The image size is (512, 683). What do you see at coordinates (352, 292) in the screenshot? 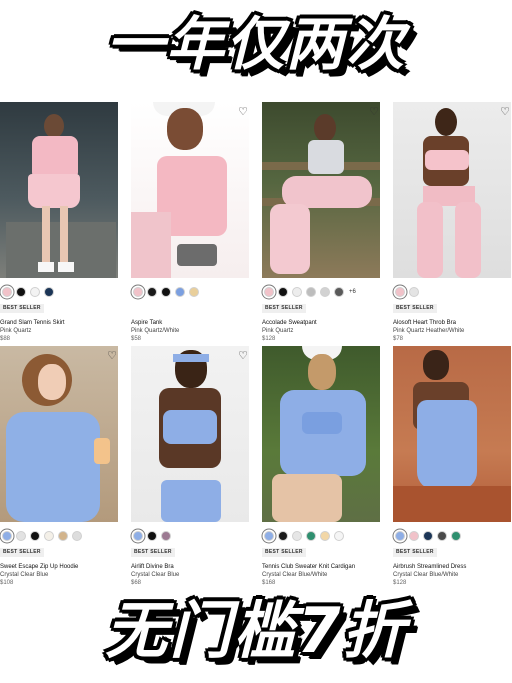
I see `more-colors-link: +6` at bounding box center [352, 292].